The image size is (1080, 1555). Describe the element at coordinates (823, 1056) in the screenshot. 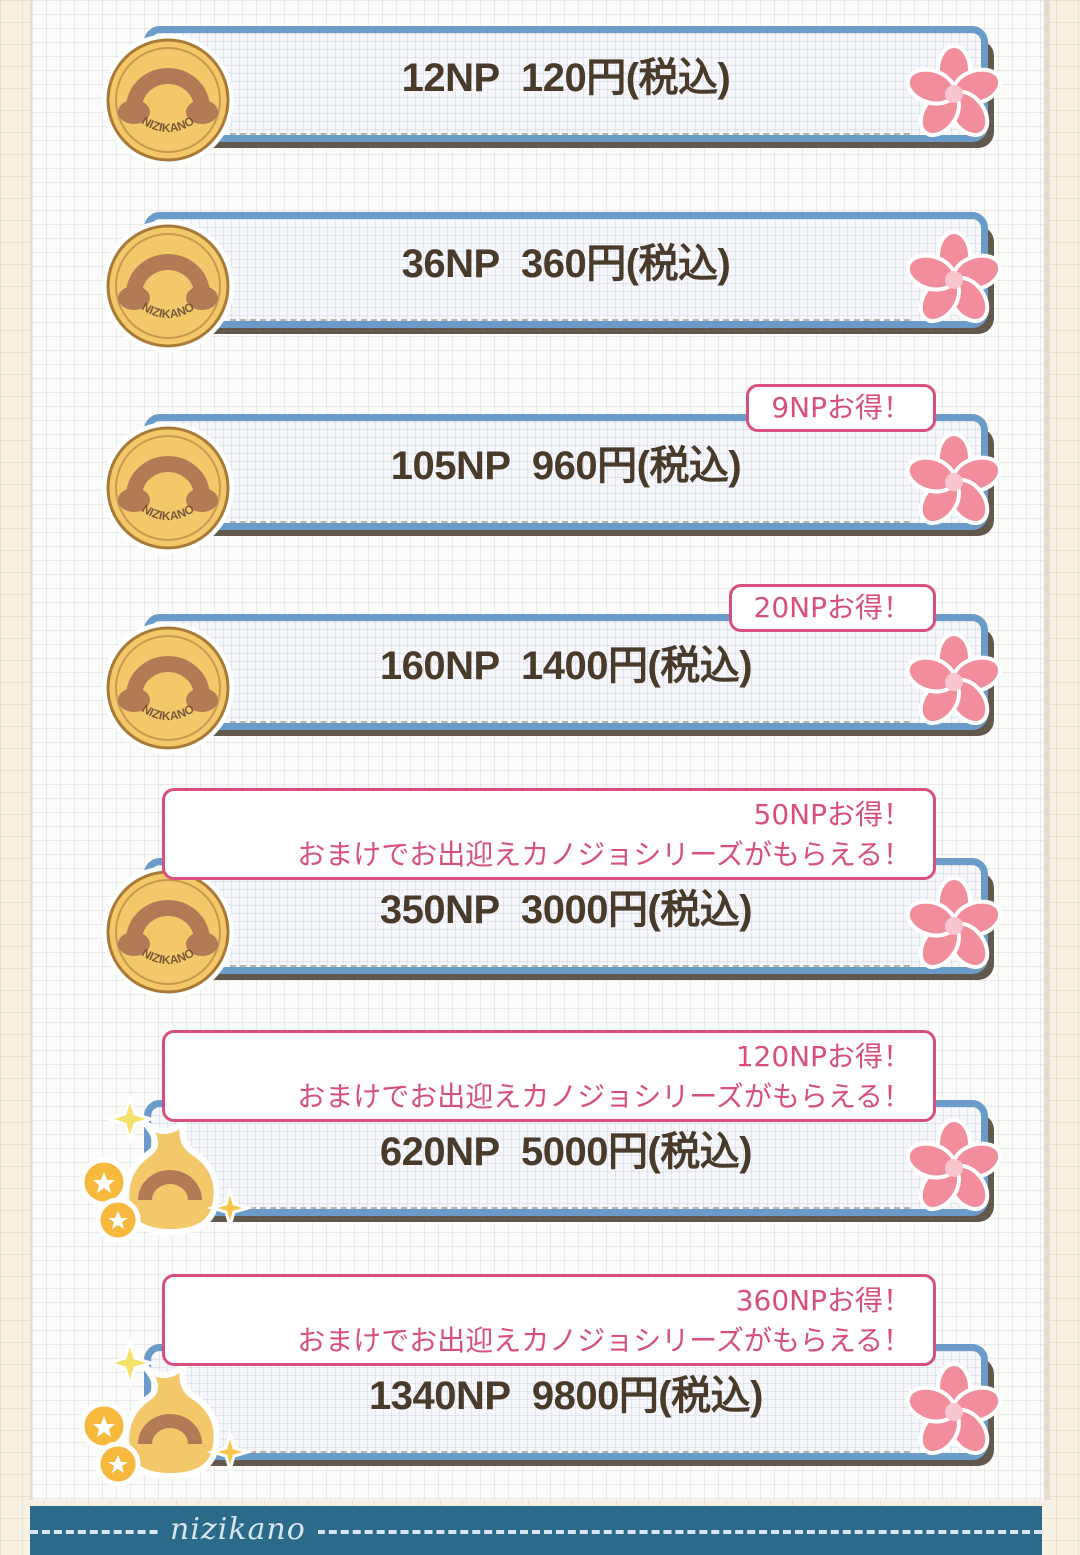

I see `bonus-np-text: 120NPお得！` at that location.